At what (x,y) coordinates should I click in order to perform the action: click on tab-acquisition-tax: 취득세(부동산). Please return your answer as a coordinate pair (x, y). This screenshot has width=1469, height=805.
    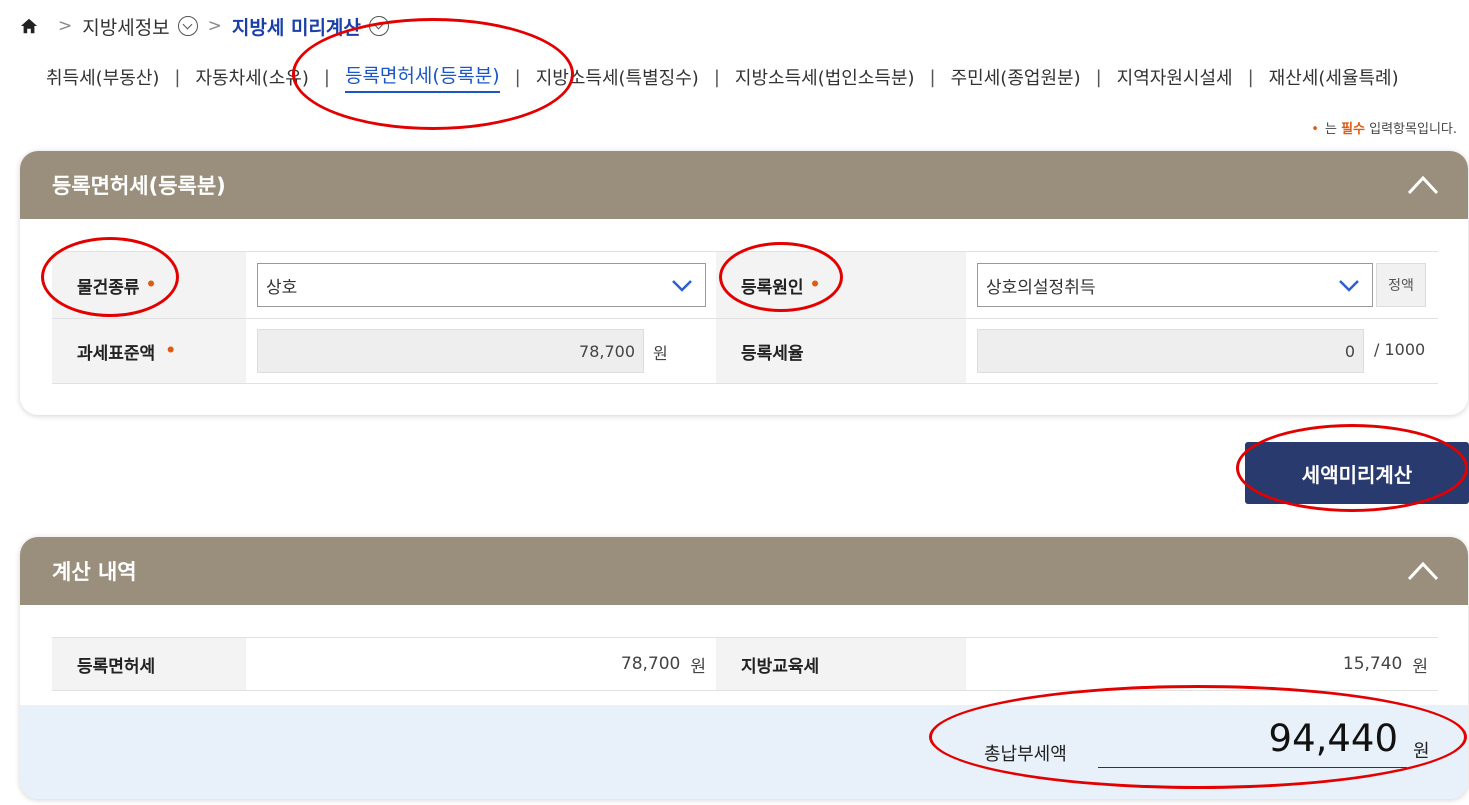
    Looking at the image, I should click on (102, 77).